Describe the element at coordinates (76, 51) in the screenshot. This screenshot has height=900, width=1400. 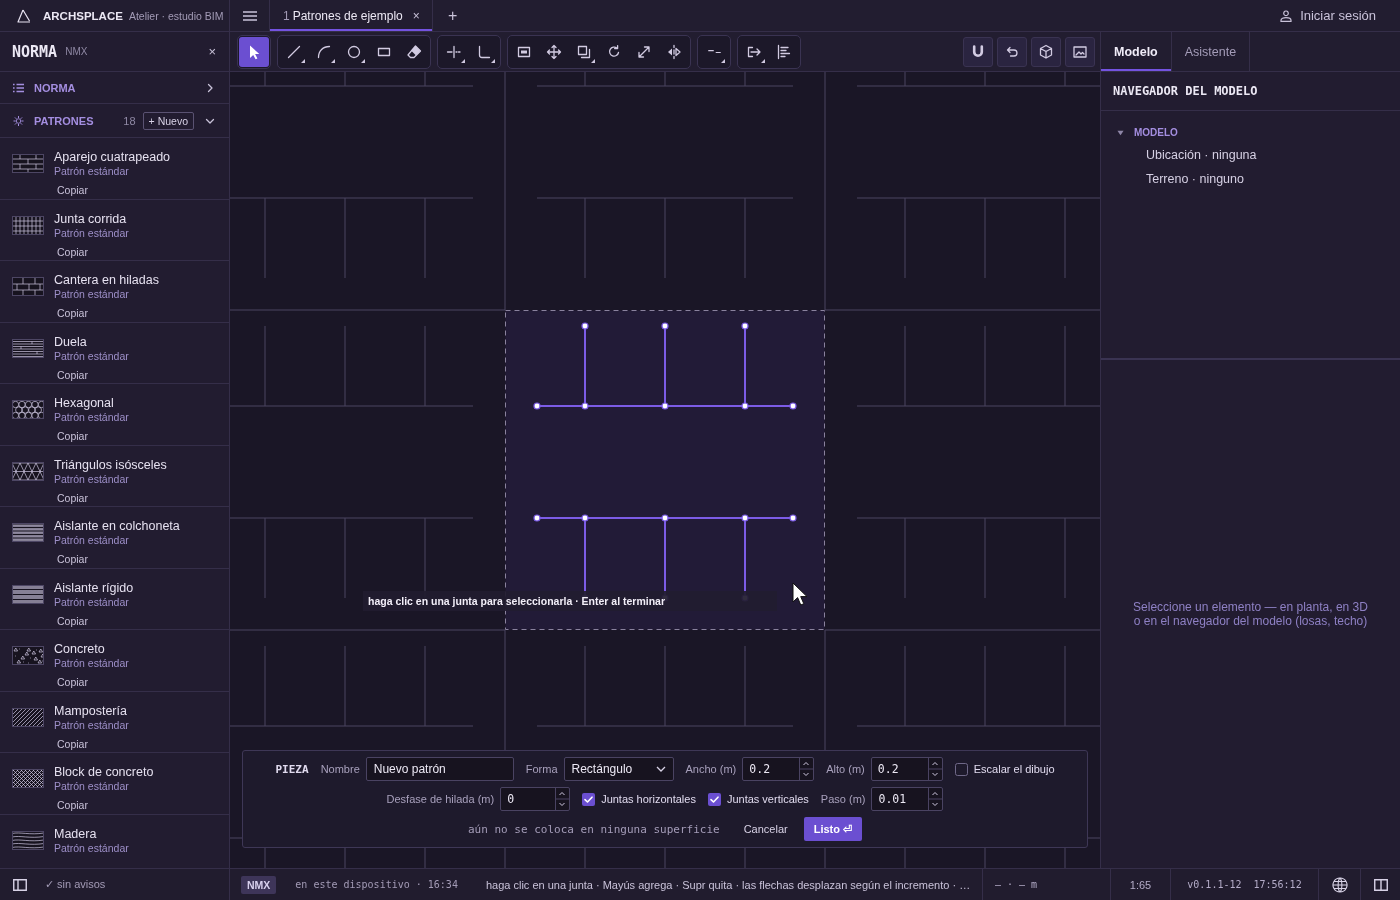
I see `standard-code: NMX` at that location.